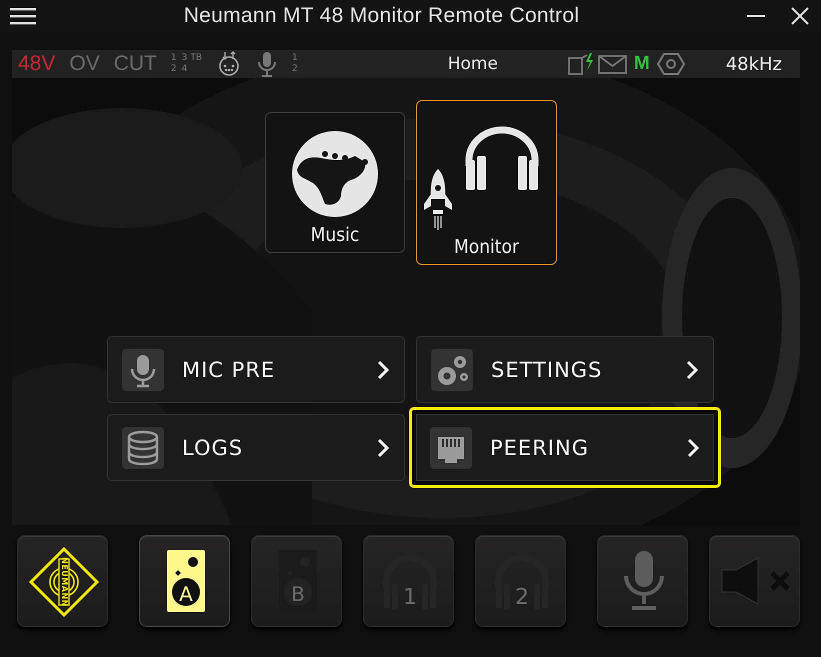 Image resolution: width=821 pixels, height=657 pixels. What do you see at coordinates (671, 64) in the screenshot?
I see `hexagon-icon` at bounding box center [671, 64].